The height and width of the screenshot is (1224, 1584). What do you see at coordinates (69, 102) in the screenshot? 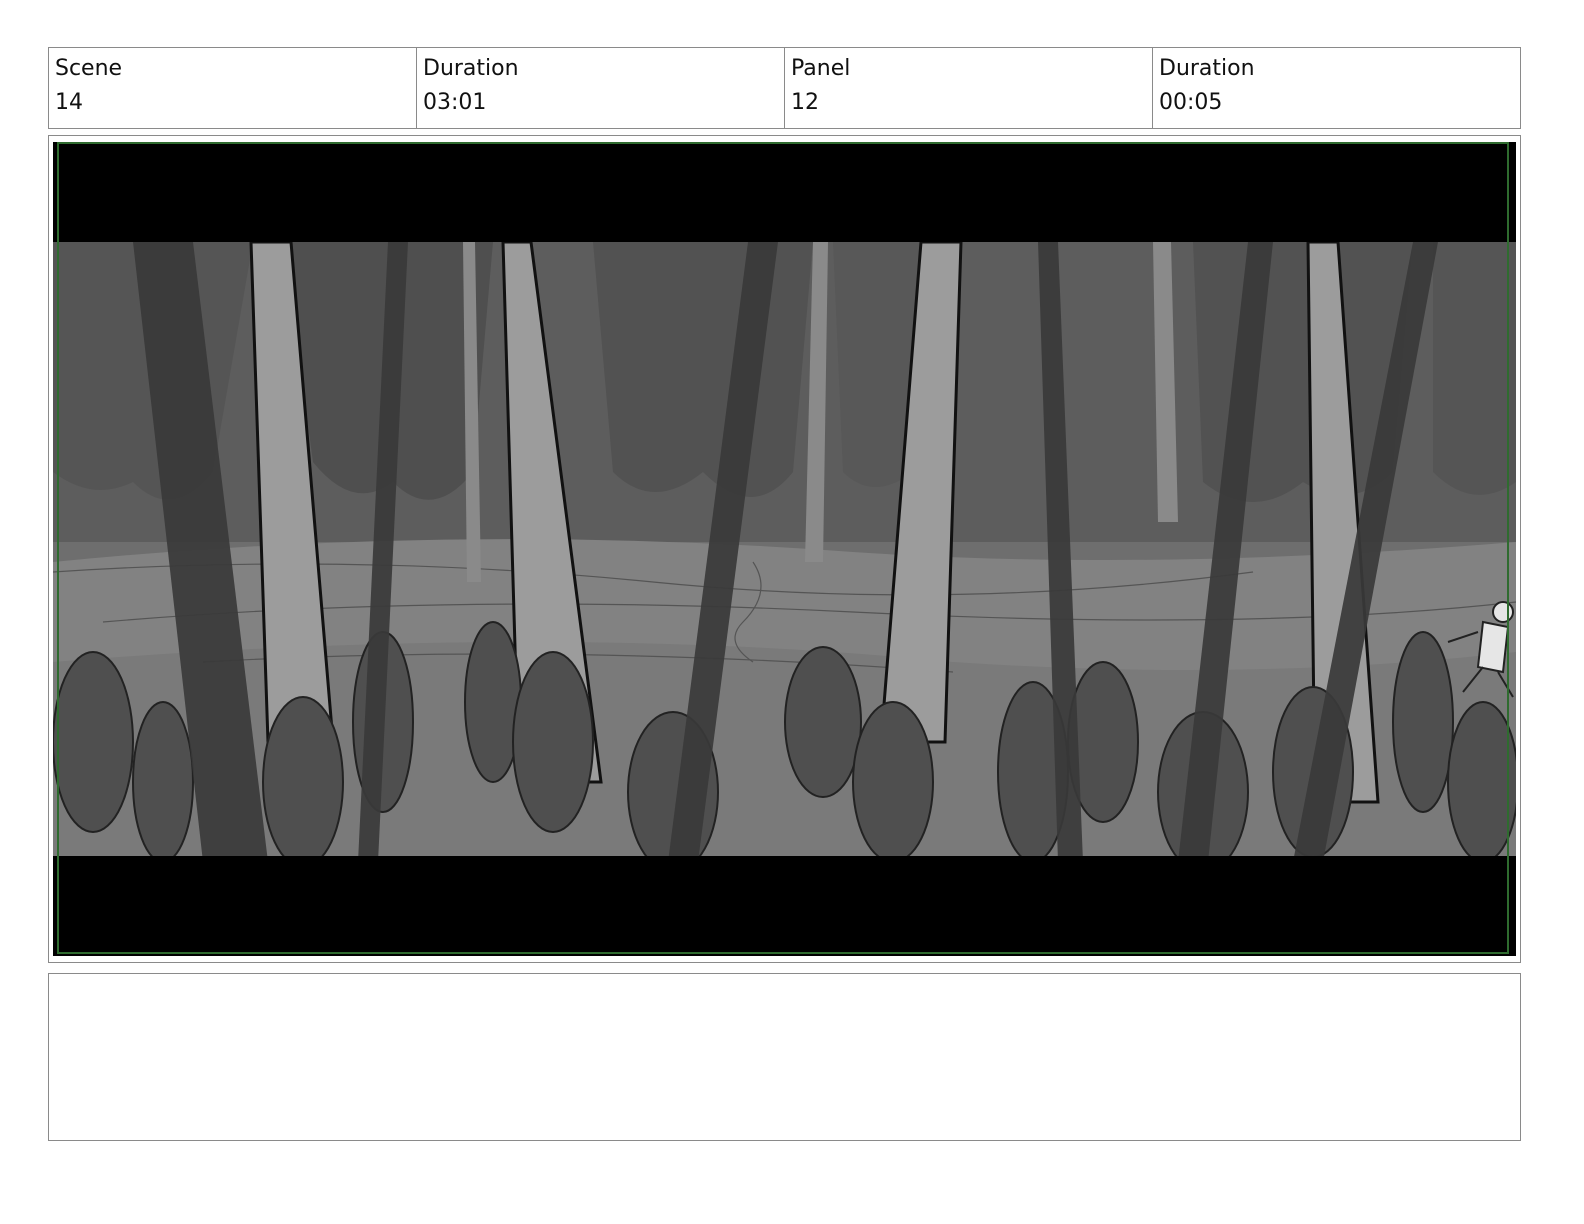
I see `scene-number: 14` at bounding box center [69, 102].